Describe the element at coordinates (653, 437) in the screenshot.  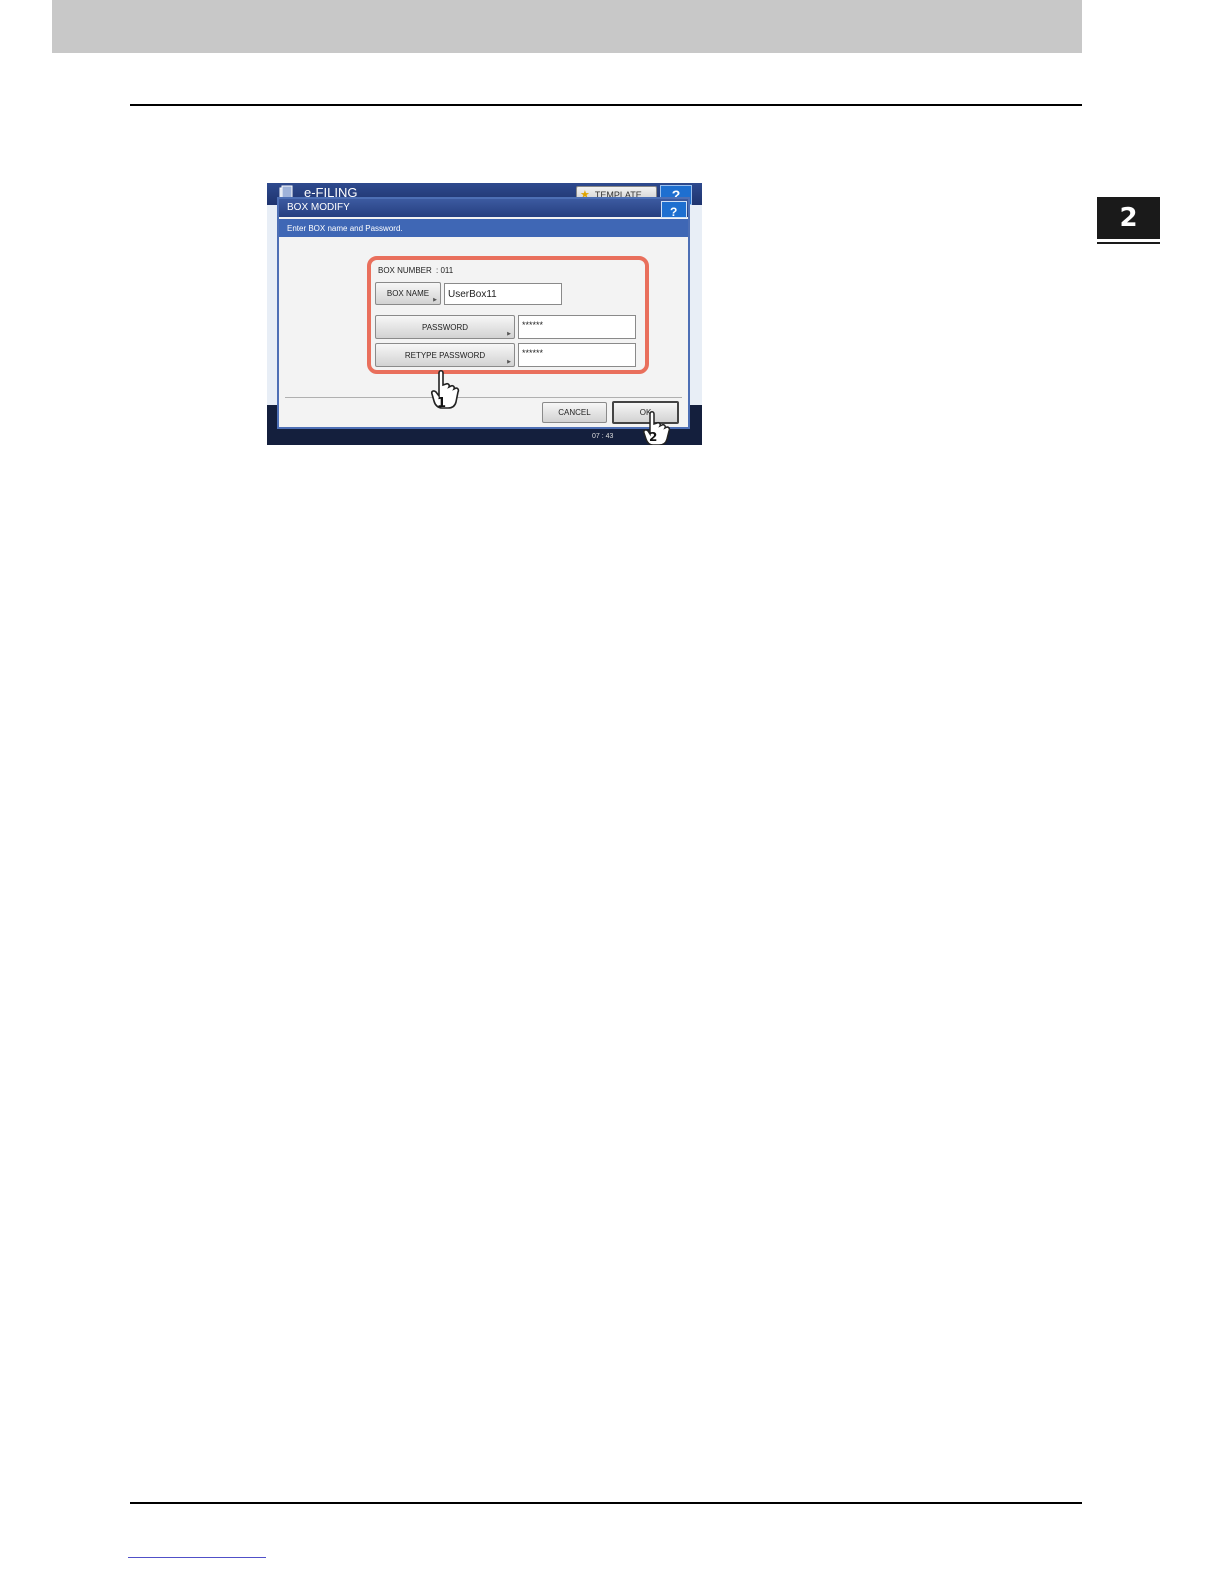
I see `callout-number: 2` at that location.